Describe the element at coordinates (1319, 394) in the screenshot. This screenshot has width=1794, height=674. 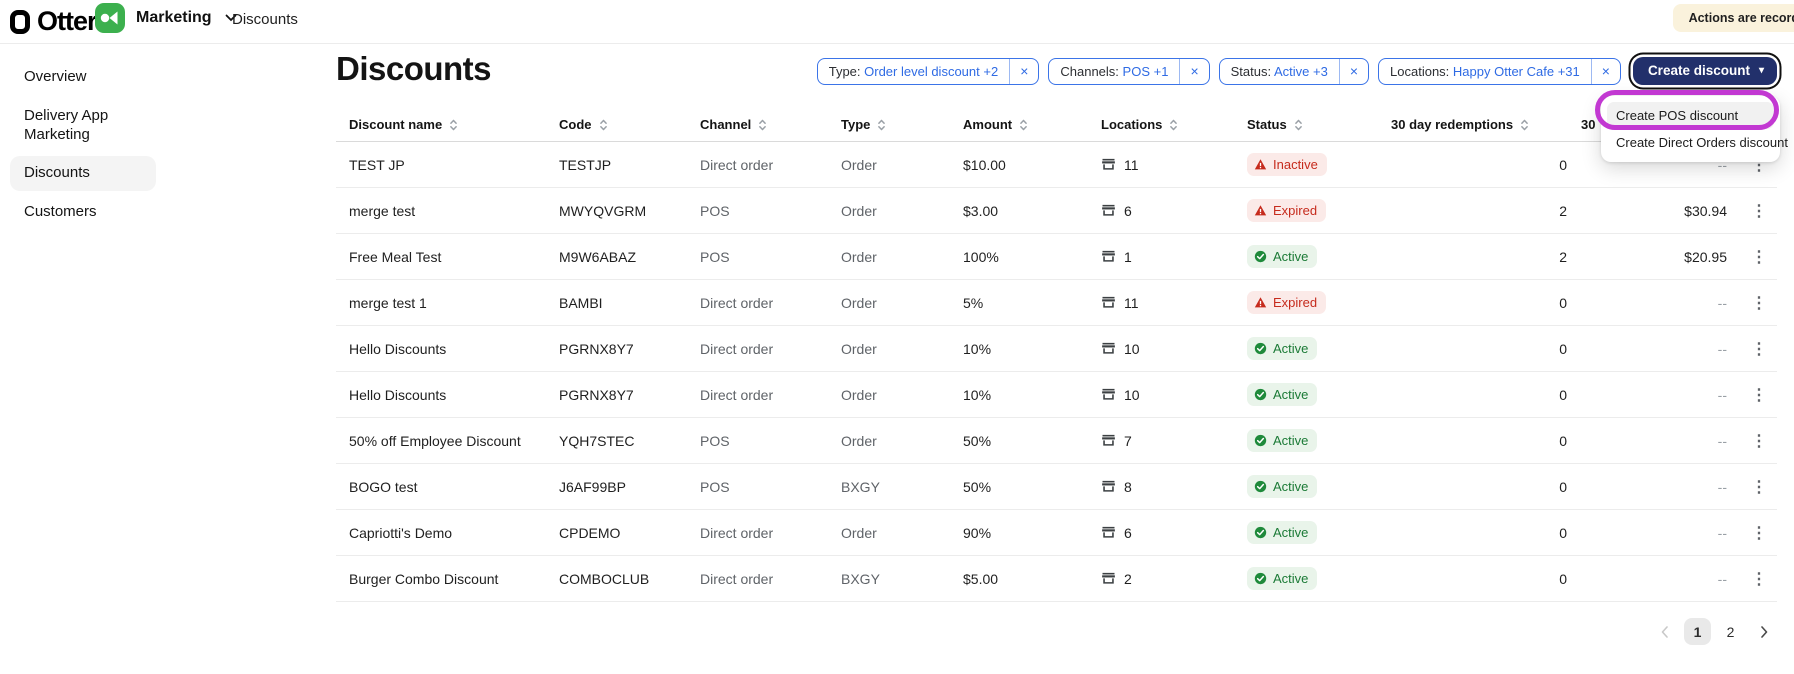
I see `cell-status: Active` at that location.